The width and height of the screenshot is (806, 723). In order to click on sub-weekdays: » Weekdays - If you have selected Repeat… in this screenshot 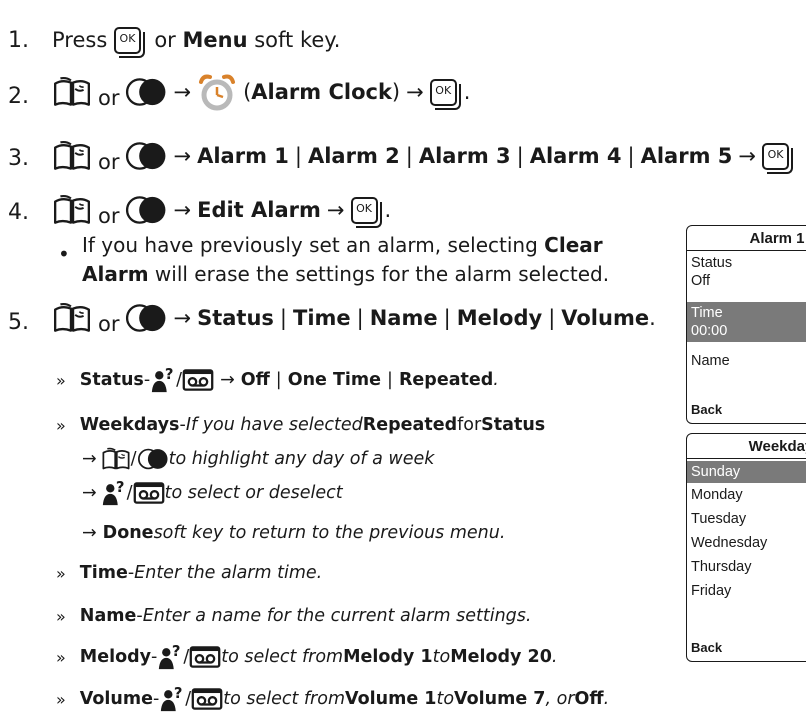, I will do `click(301, 425)`.